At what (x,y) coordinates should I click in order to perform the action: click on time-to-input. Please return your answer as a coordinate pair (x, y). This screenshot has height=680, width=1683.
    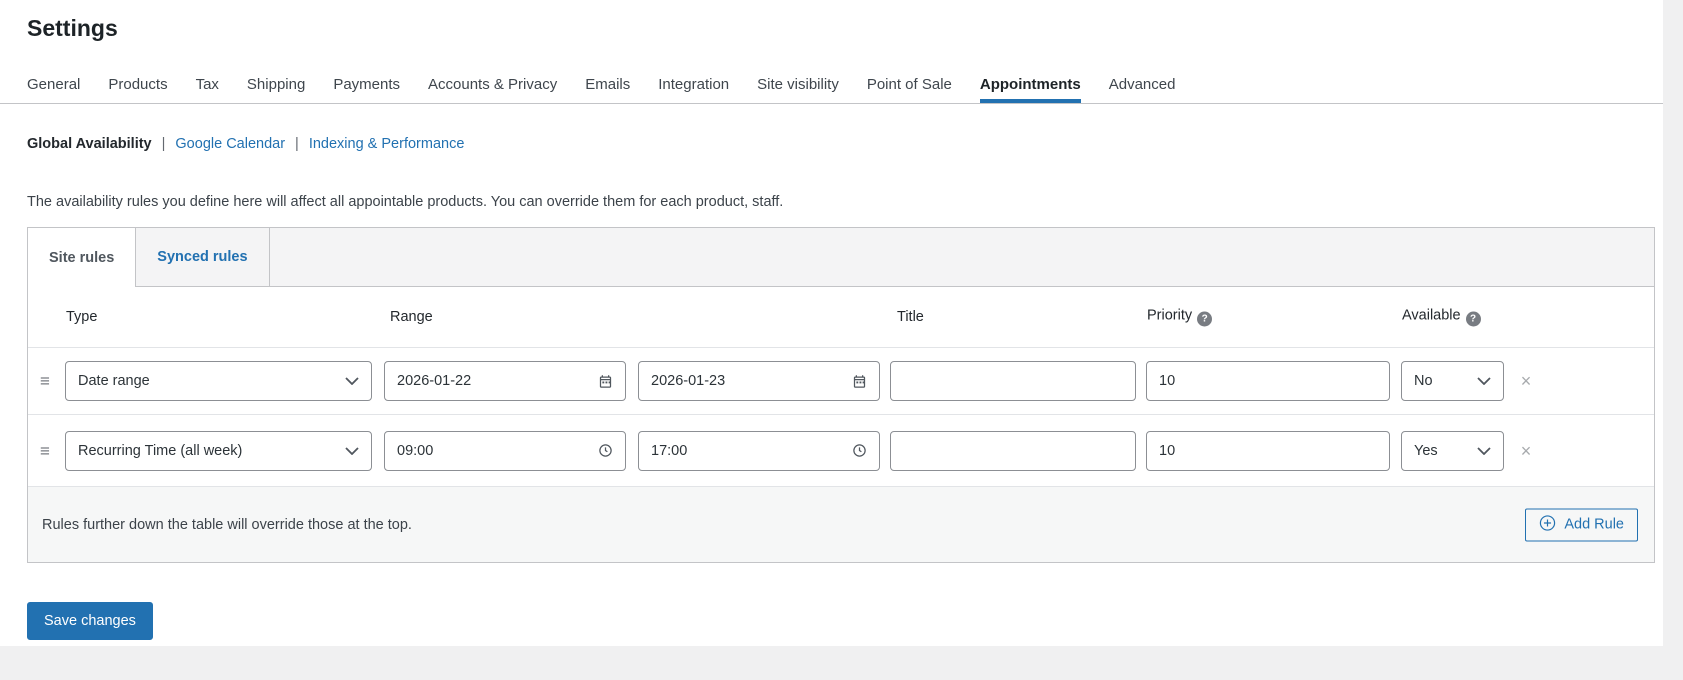
    Looking at the image, I should click on (747, 450).